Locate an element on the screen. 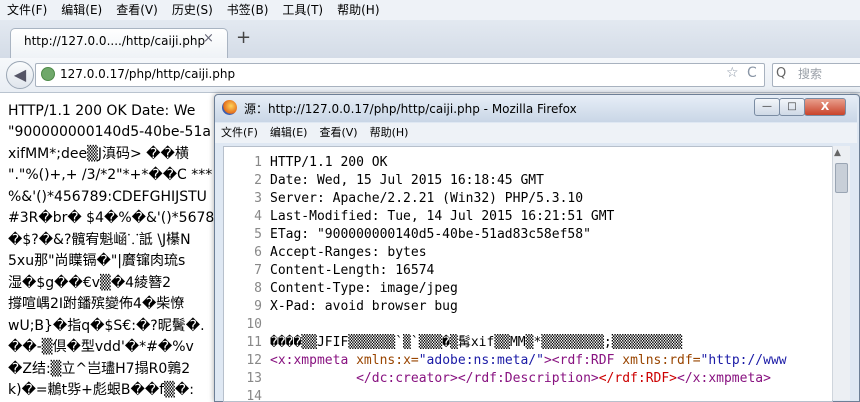 The width and height of the screenshot is (860, 402). search-placeholder: 搜索 is located at coordinates (810, 74).